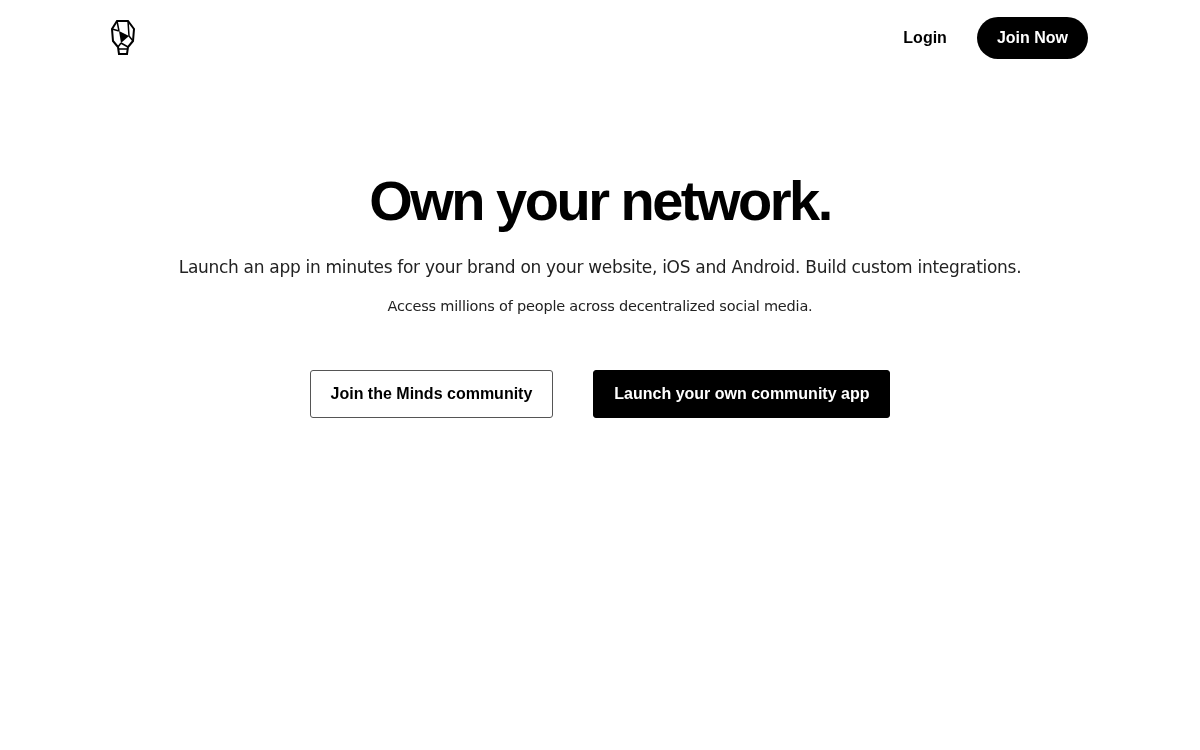  What do you see at coordinates (925, 38) in the screenshot?
I see `login-link: Login` at bounding box center [925, 38].